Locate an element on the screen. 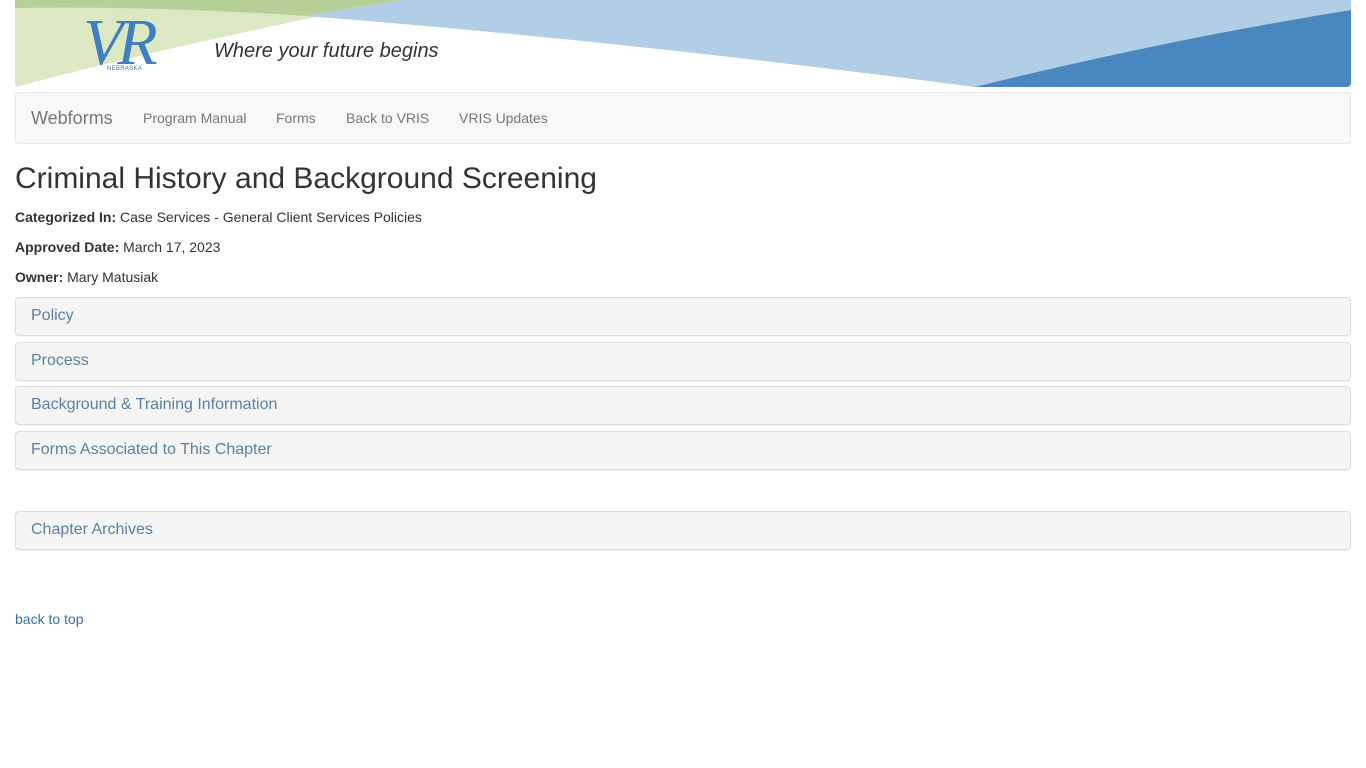 Image resolution: width=1366 pixels, height=768 pixels. panel-chapter-archives-title: Chapter Archives is located at coordinates (92, 530).